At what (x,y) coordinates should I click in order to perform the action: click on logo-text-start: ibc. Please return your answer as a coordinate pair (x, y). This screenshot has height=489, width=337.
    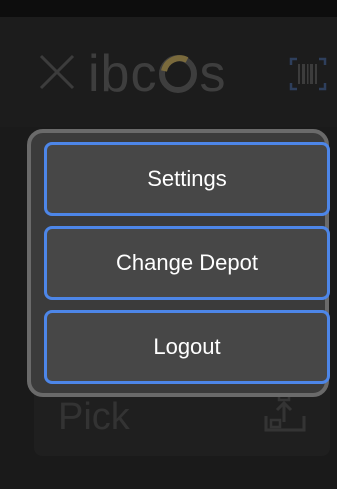
    Looking at the image, I should click on (123, 74).